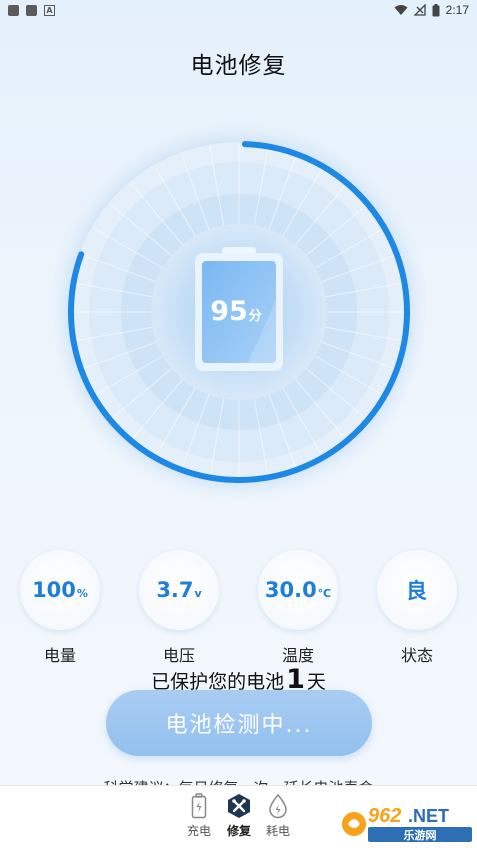 Image resolution: width=477 pixels, height=848 pixels. What do you see at coordinates (384, 816) in the screenshot?
I see `svg-text: 962` at bounding box center [384, 816].